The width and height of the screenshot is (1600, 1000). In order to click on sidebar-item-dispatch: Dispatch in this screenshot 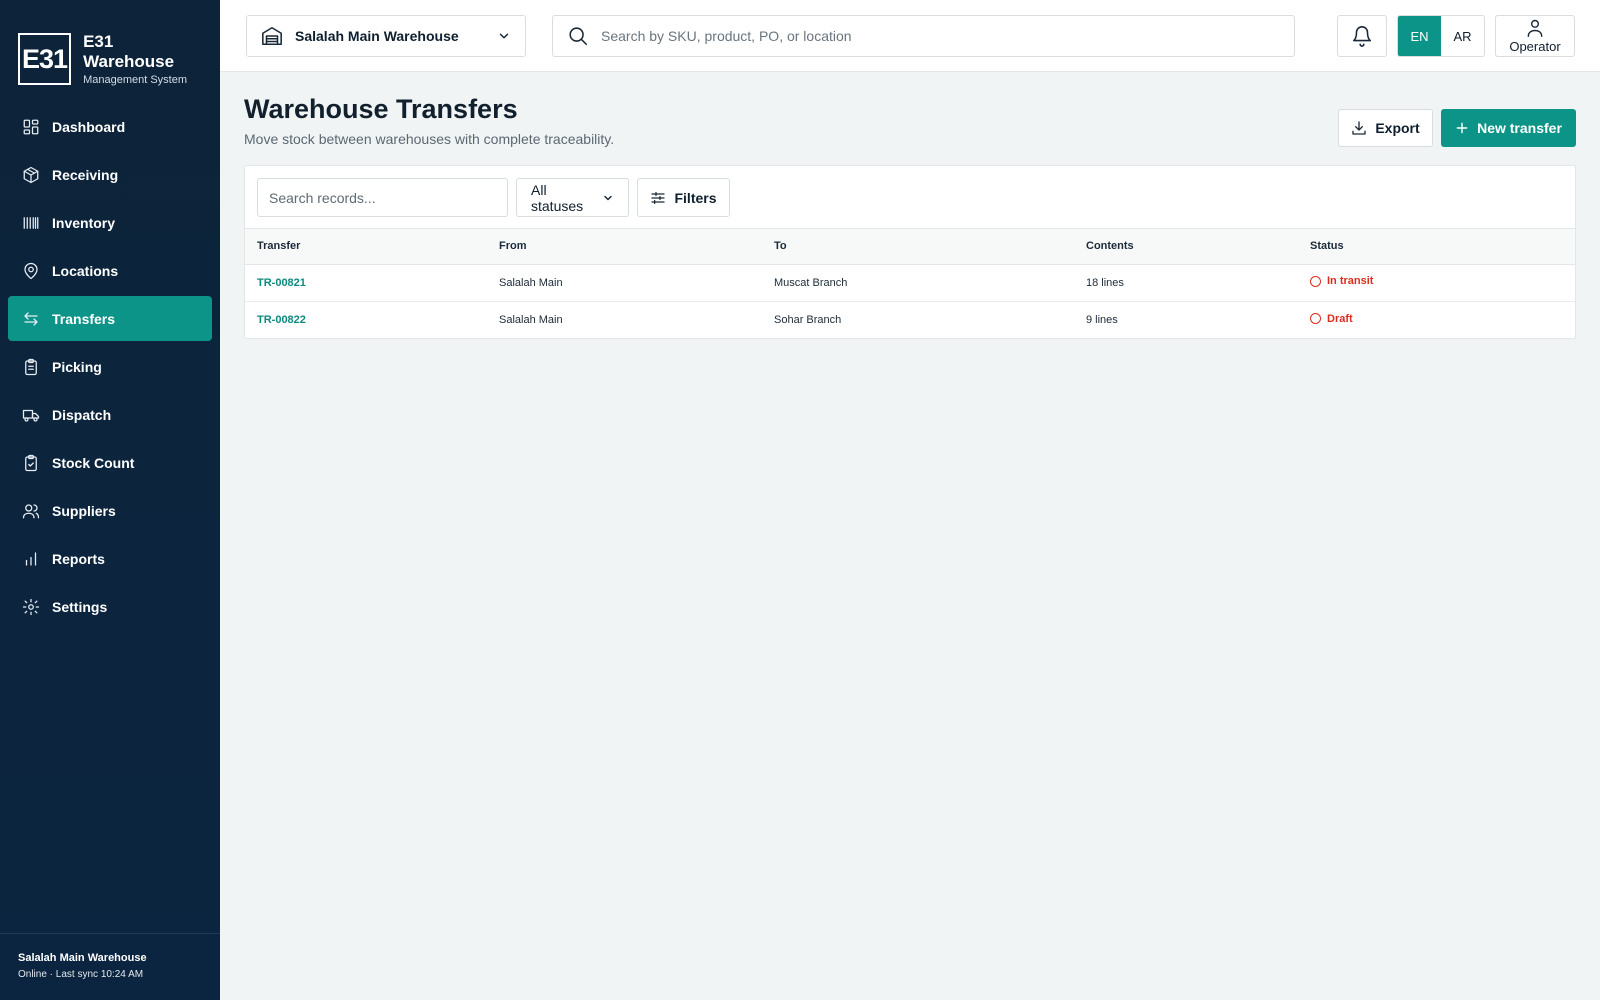, I will do `click(110, 414)`.